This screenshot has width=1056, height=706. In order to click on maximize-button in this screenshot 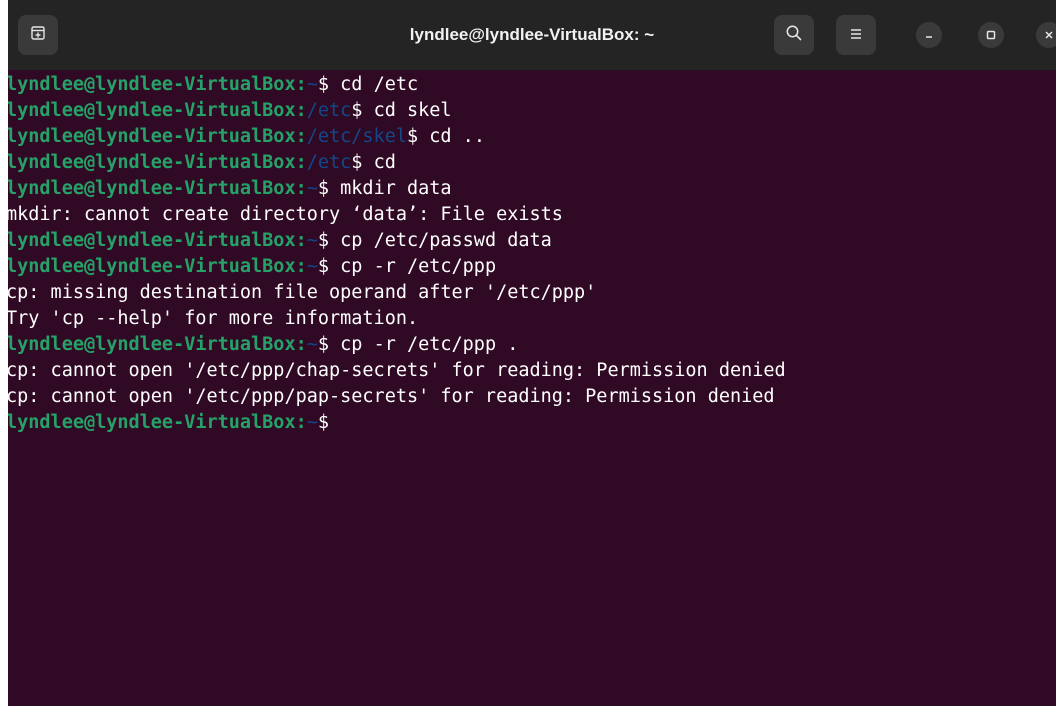, I will do `click(991, 35)`.